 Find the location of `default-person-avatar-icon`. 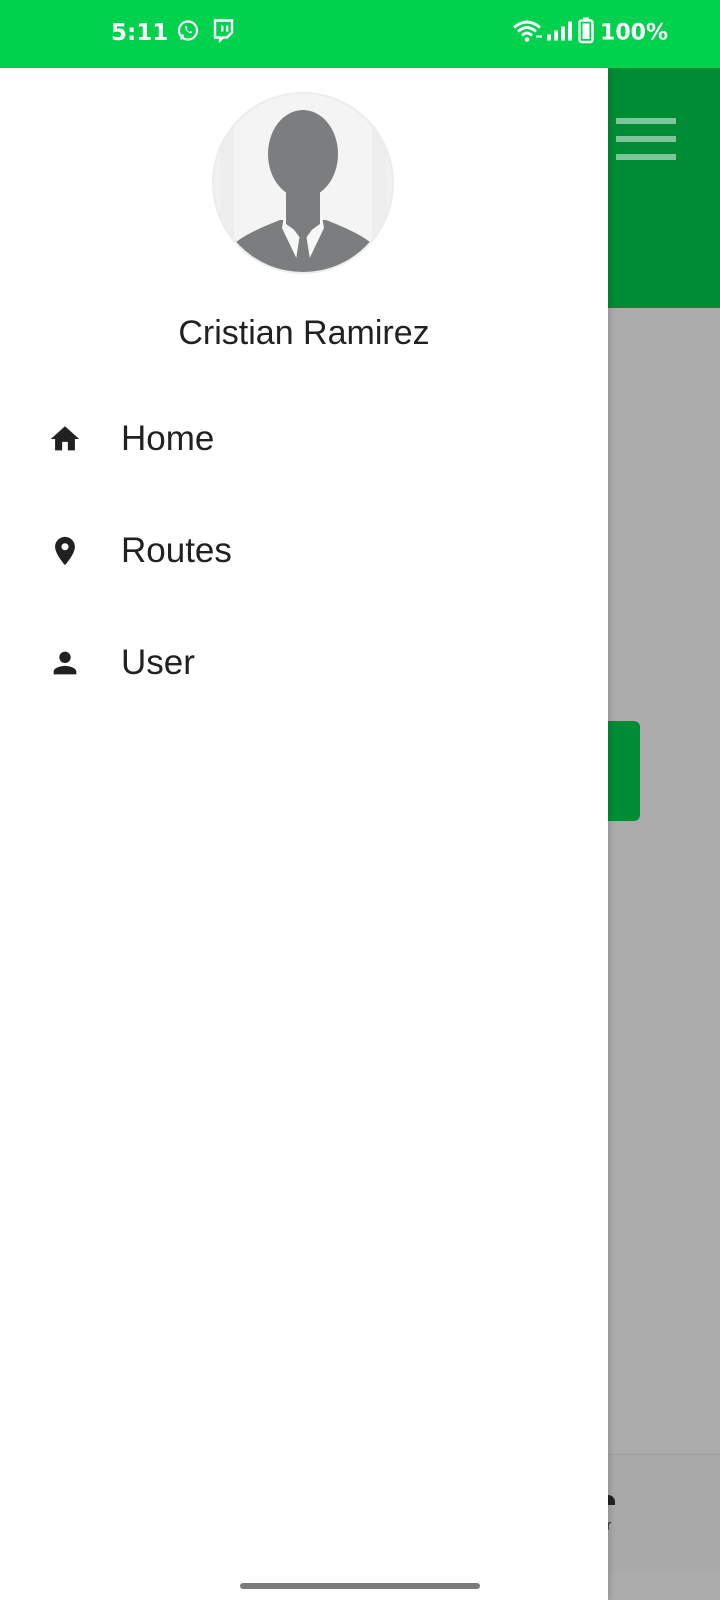

default-person-avatar-icon is located at coordinates (303, 183).